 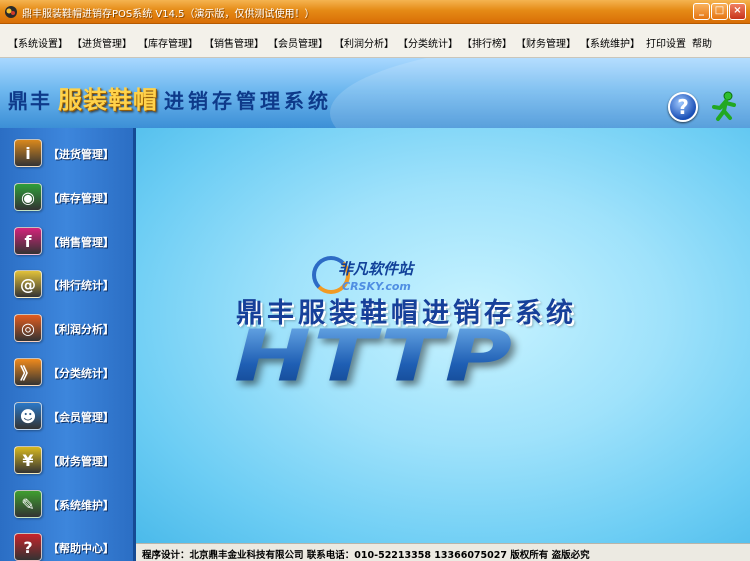 I want to click on sidebar-item-sales: f 【销售管理】, so click(x=74, y=241).